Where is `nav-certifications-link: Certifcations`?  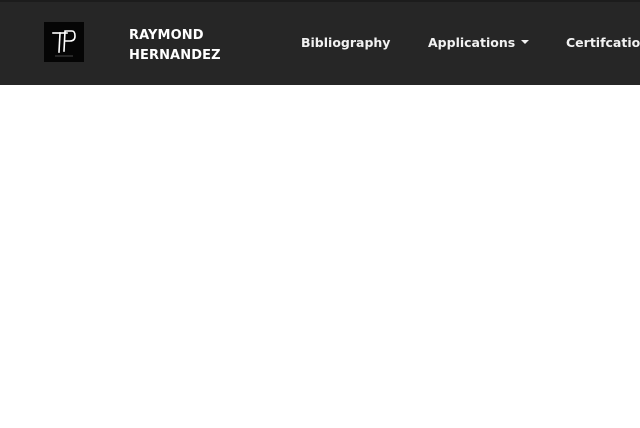
nav-certifications-link: Certifcations is located at coordinates (603, 43).